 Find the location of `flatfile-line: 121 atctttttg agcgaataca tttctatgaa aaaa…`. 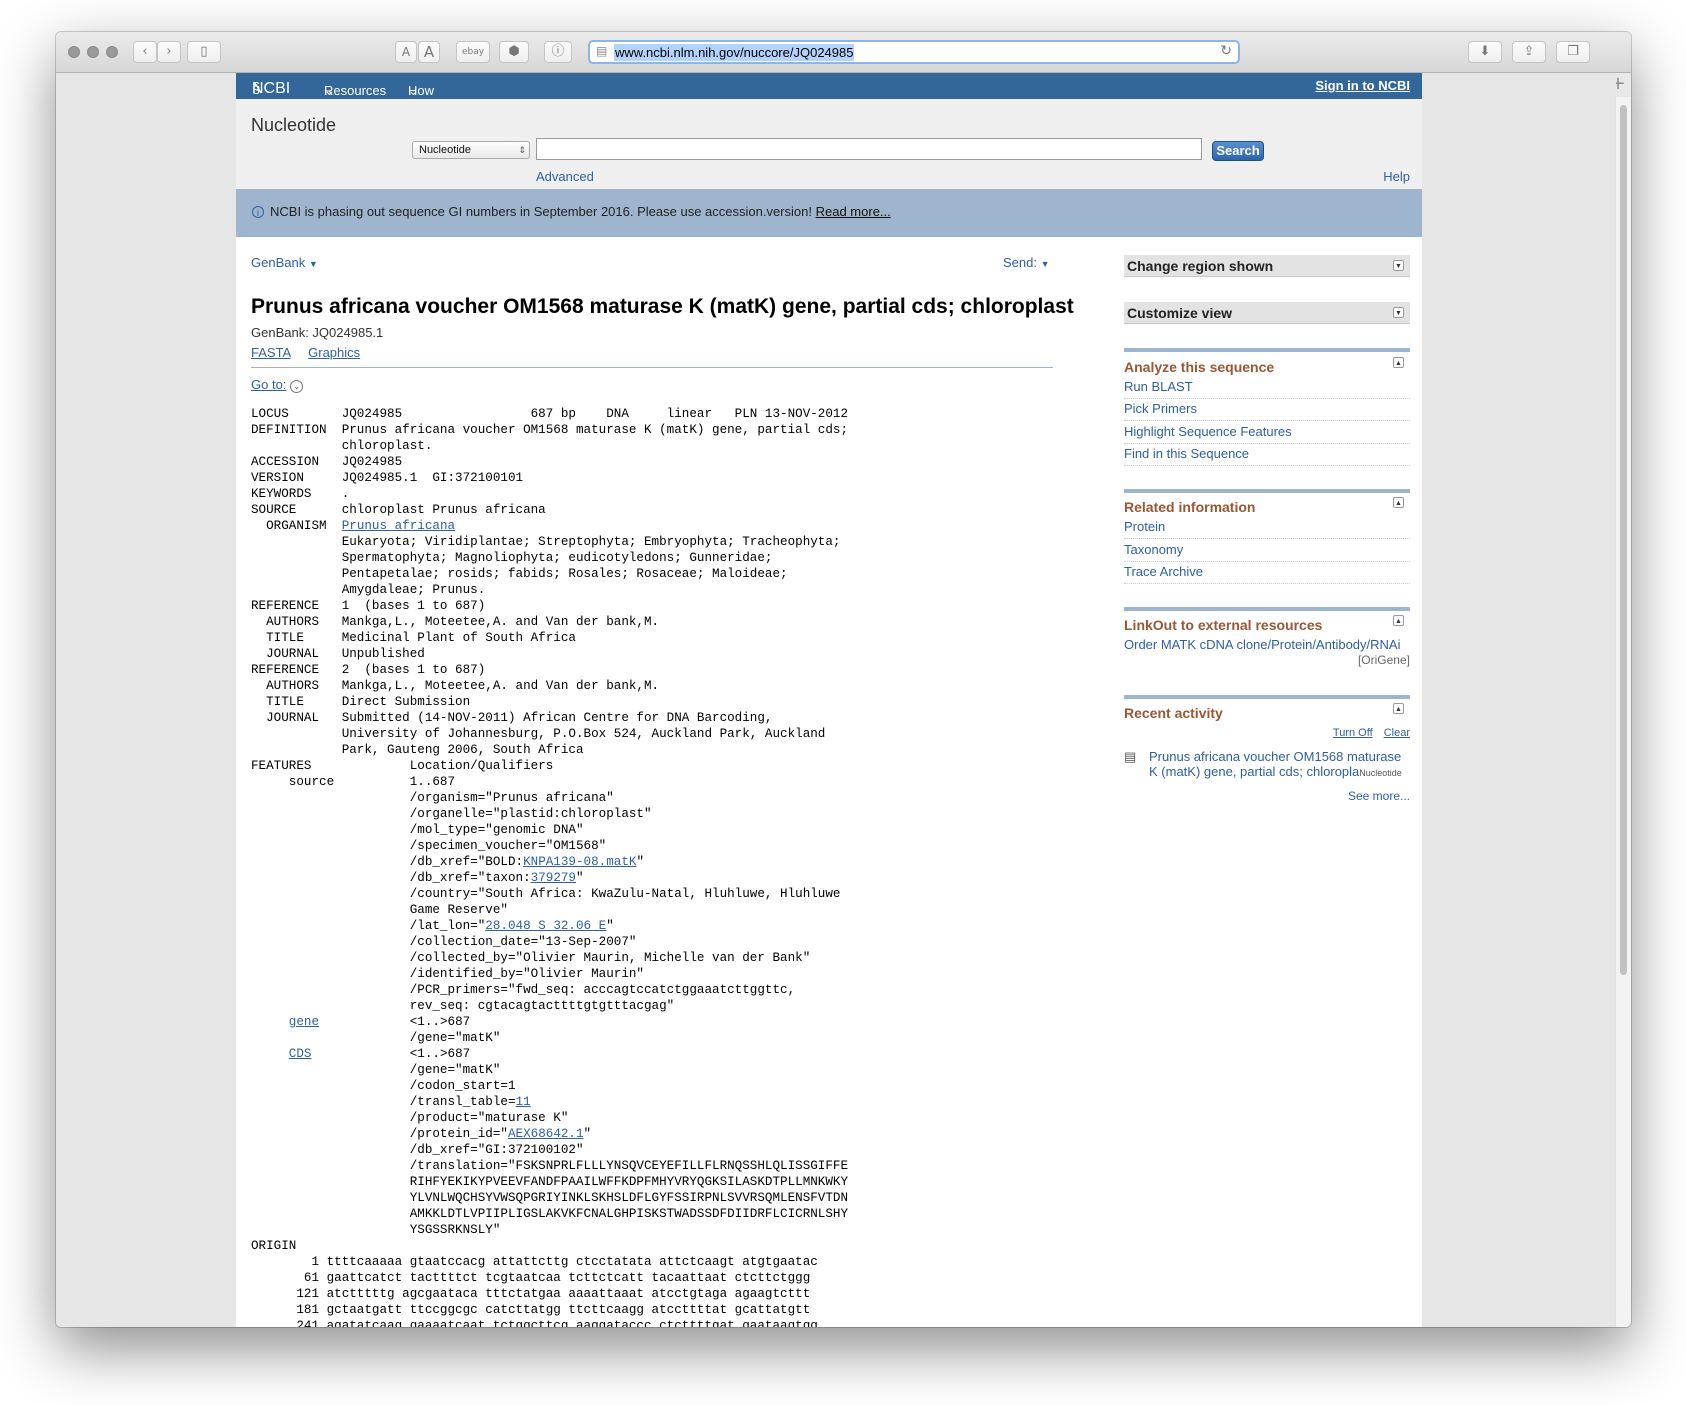

flatfile-line: 121 atctttttg agcgaataca tttctatgaa aaaa… is located at coordinates (531, 1294).